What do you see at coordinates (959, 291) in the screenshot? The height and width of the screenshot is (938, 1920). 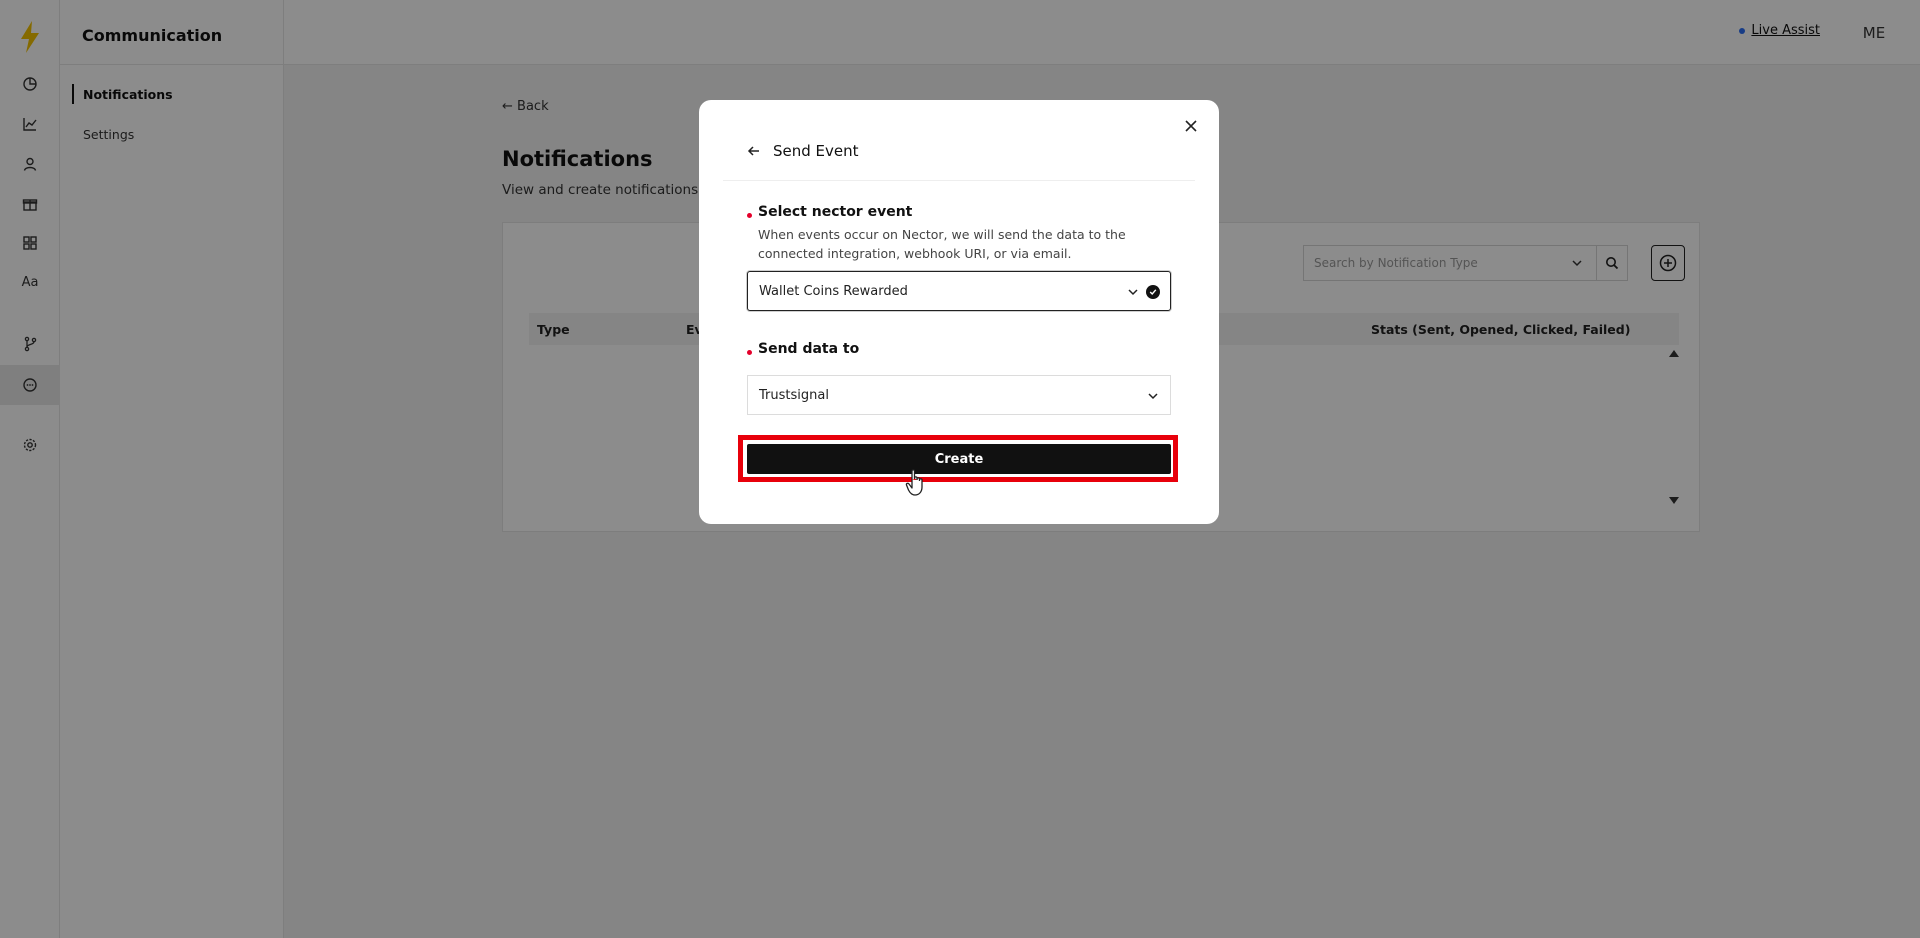 I see `nector-event-select: Wallet Coins Rewarded` at bounding box center [959, 291].